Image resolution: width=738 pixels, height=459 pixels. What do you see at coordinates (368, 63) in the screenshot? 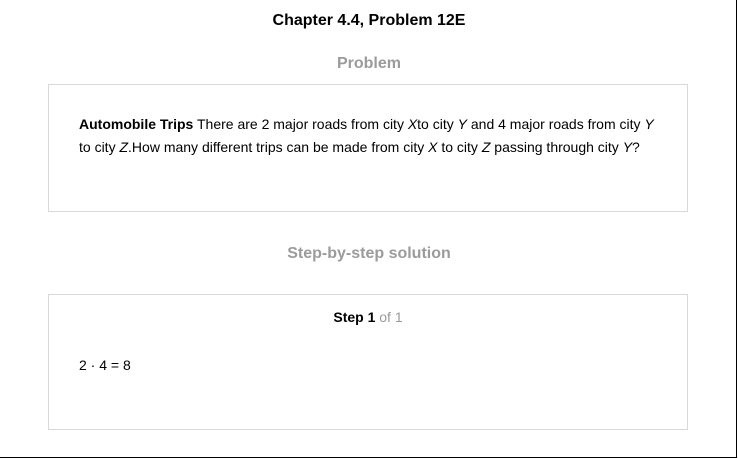
I see `problem-heading: Problem` at bounding box center [368, 63].